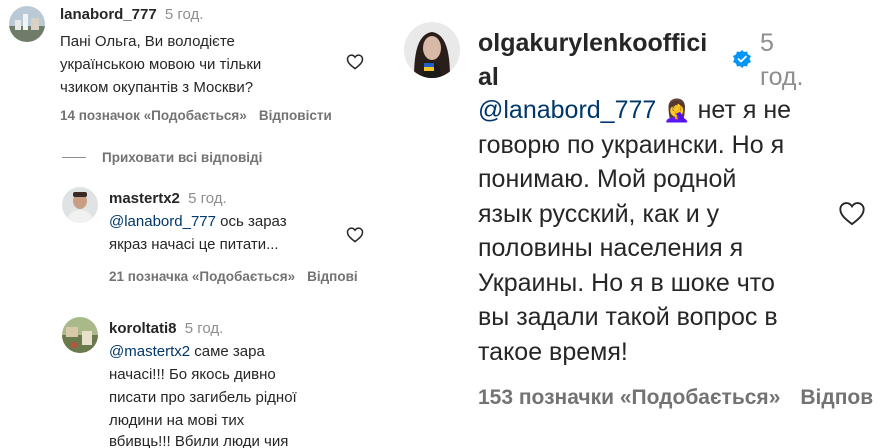  Describe the element at coordinates (488, 77) in the screenshot. I see `comment-username-line2: al` at that location.